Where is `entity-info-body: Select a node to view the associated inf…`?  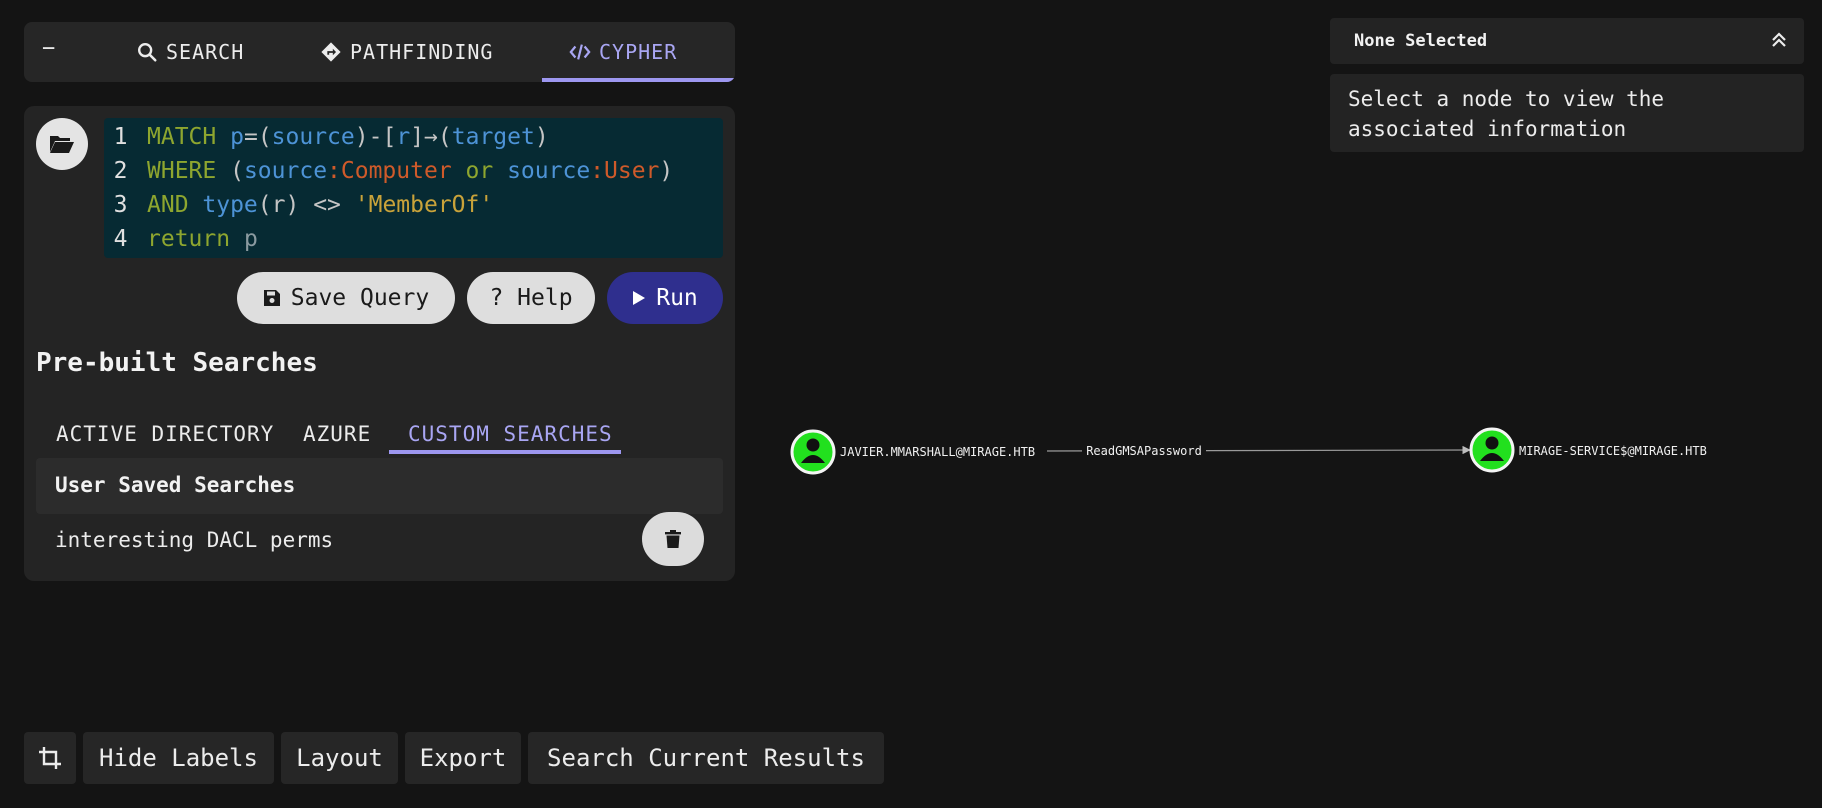
entity-info-body: Select a node to view the associated inf… is located at coordinates (1567, 113).